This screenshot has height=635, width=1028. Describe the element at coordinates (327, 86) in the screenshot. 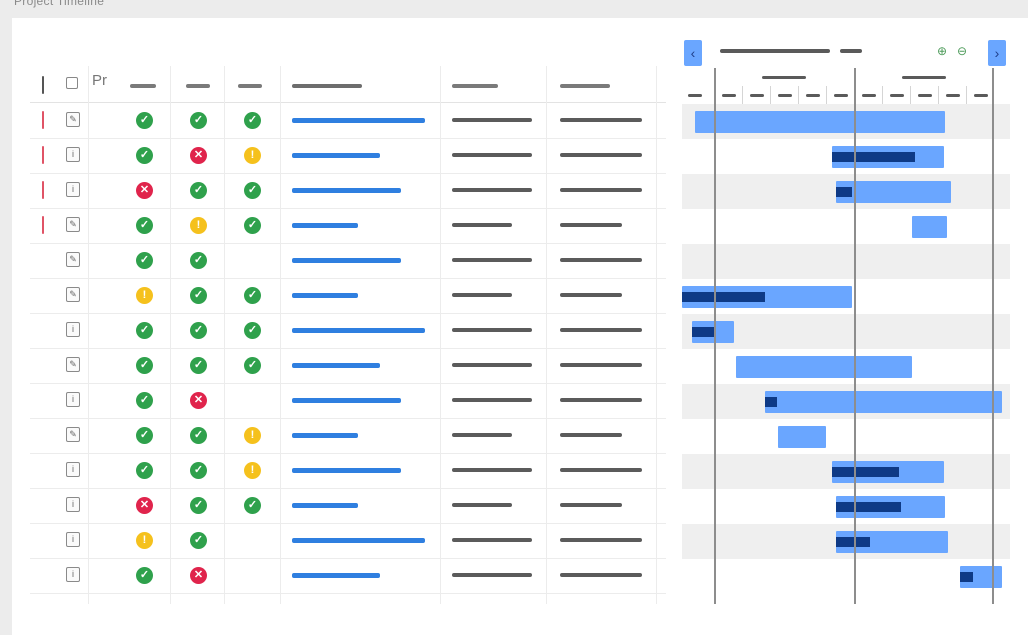

I see `progress-column-header` at that location.